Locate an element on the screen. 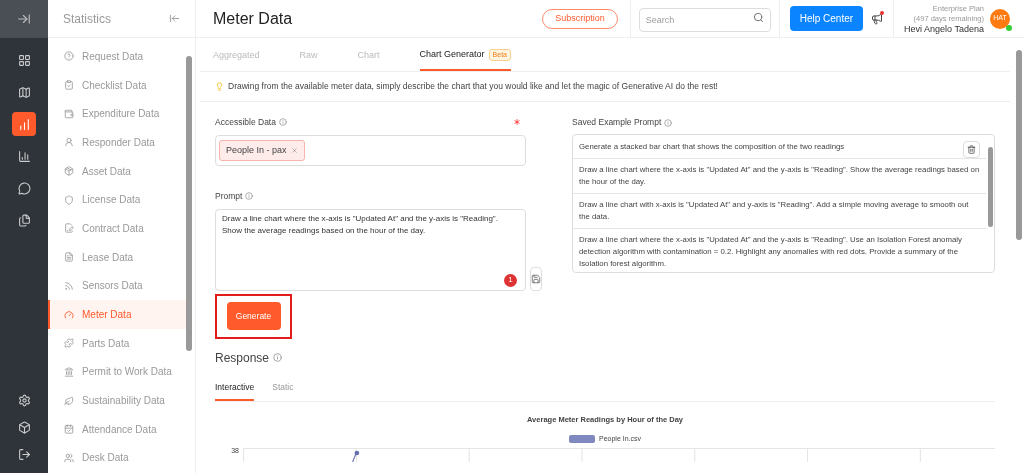 This screenshot has height=473, width=1024. chart-icon is located at coordinates (24, 156).